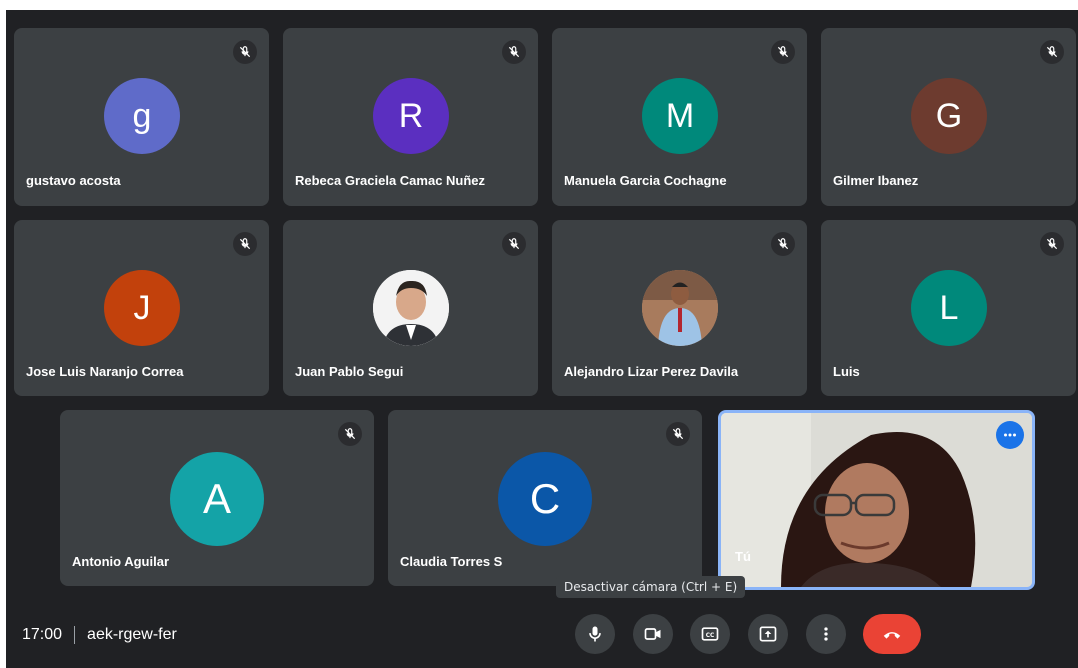  I want to click on mic-icon, so click(595, 634).